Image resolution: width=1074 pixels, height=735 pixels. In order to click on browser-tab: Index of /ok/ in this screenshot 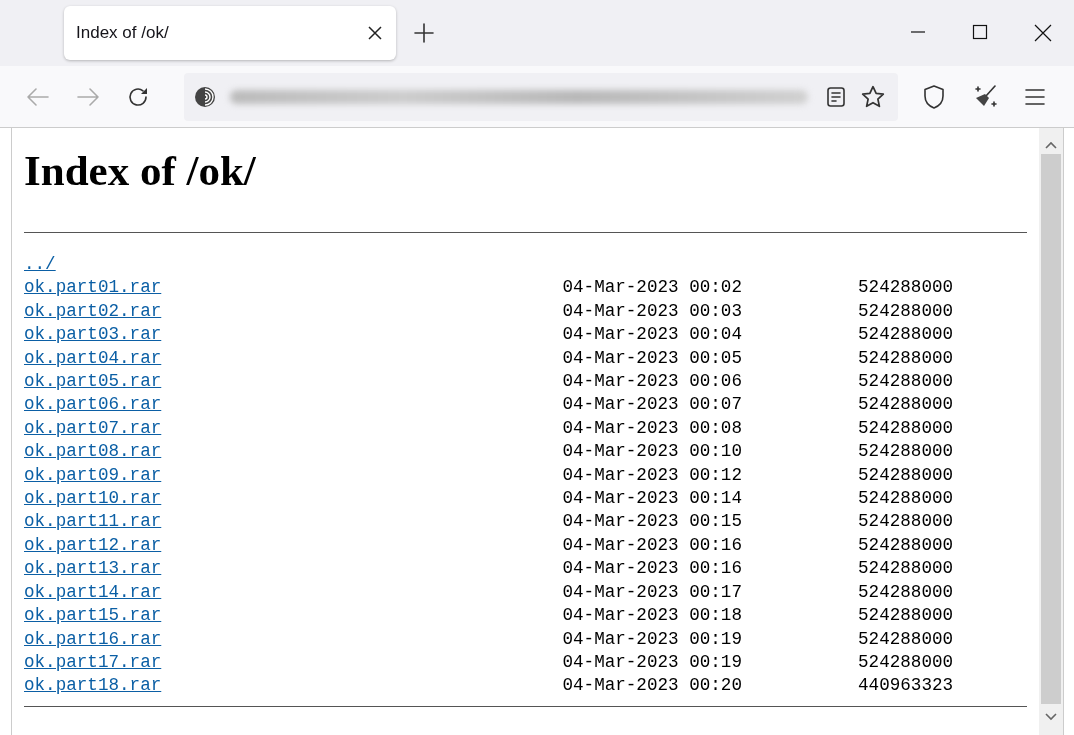, I will do `click(230, 33)`.